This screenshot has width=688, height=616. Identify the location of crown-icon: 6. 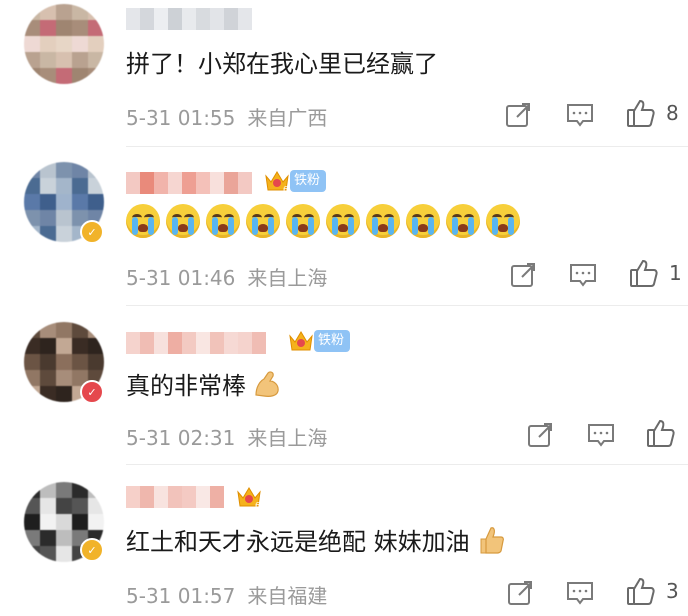
(249, 498).